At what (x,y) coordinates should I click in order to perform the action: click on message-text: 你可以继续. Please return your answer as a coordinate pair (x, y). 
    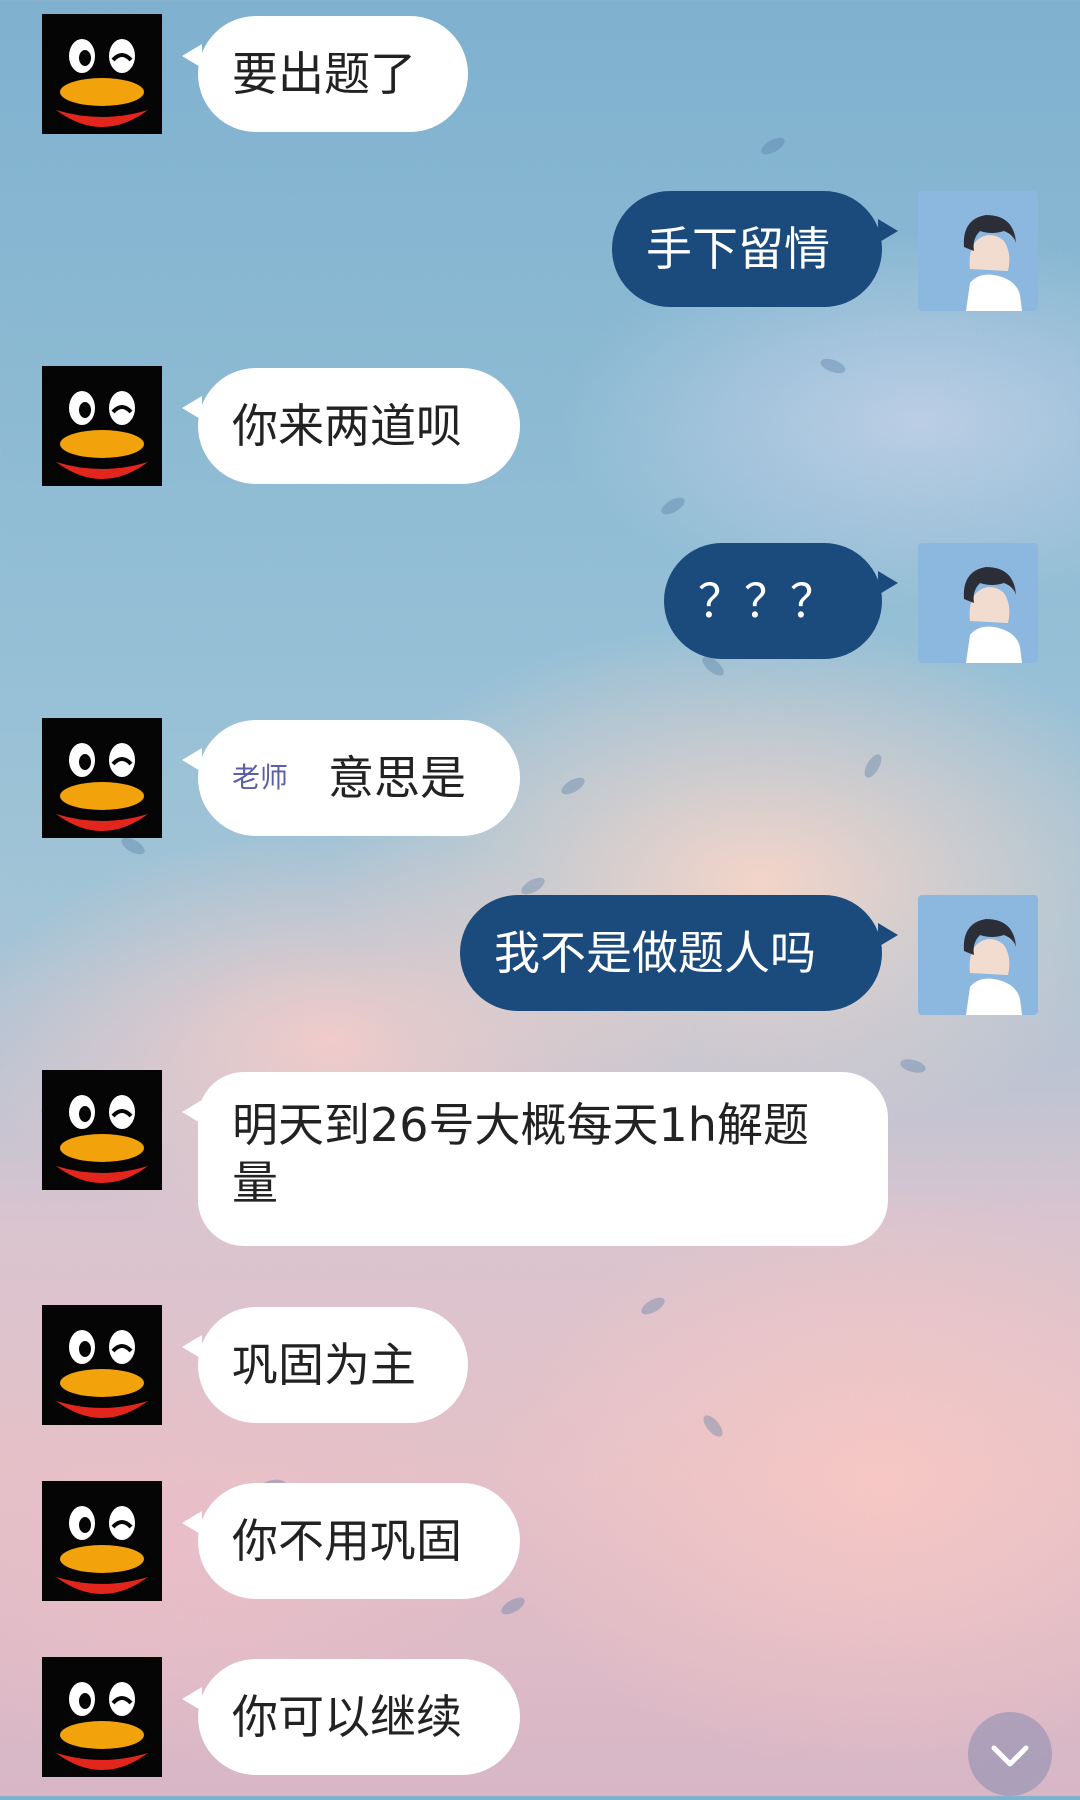
    Looking at the image, I should click on (347, 1717).